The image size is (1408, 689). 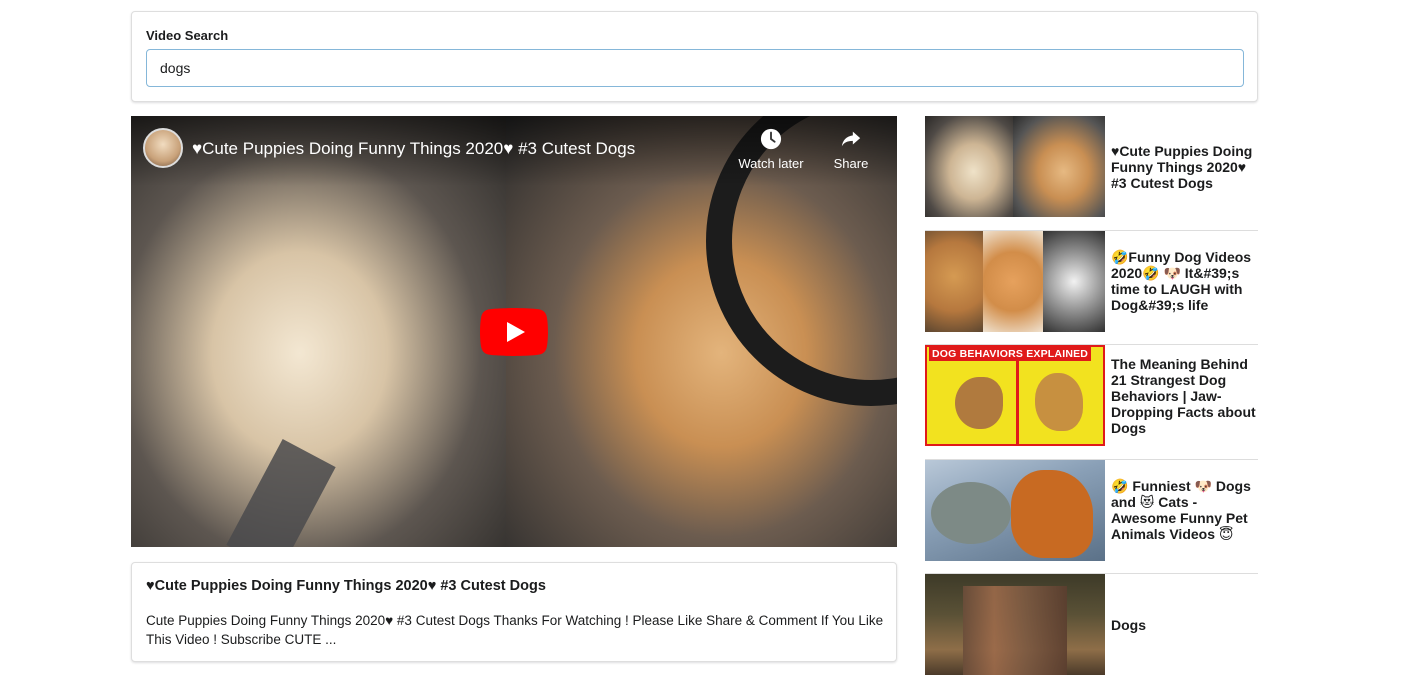 I want to click on play-icon, so click(x=514, y=332).